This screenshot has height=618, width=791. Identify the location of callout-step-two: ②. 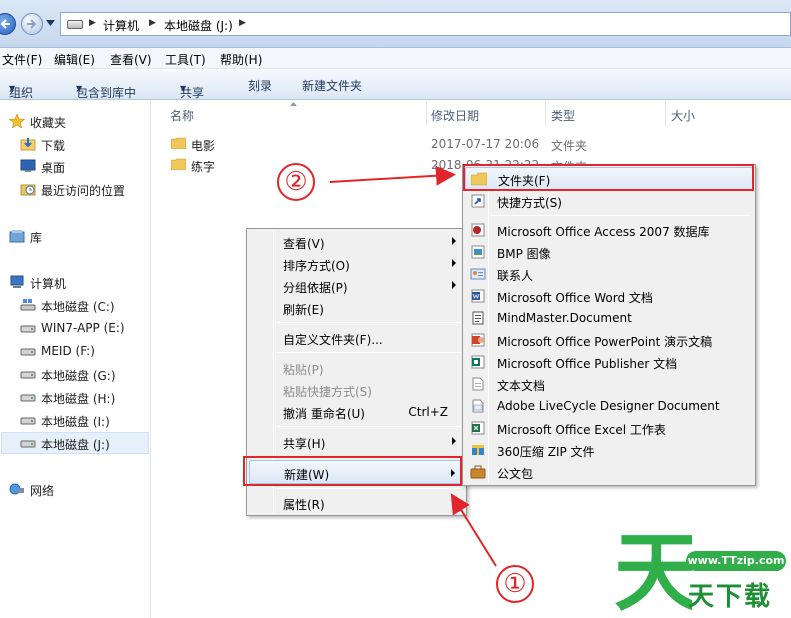
(296, 182).